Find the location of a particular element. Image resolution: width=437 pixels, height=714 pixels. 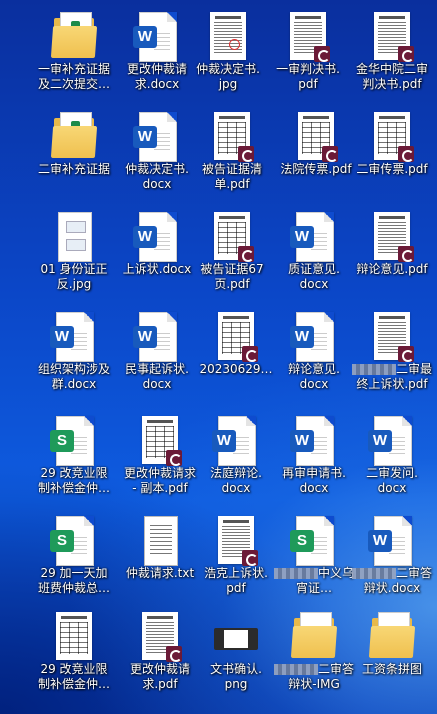

icon-label: 法庭辩论. docx is located at coordinates (236, 480).